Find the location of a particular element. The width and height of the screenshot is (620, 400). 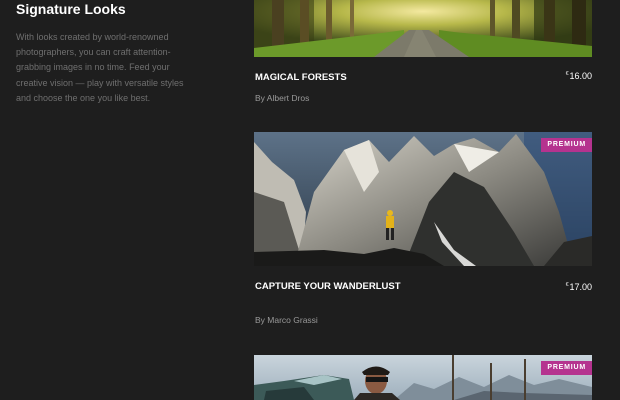

card-title-magical-forests: MAGICAL FORESTS is located at coordinates (330, 78).